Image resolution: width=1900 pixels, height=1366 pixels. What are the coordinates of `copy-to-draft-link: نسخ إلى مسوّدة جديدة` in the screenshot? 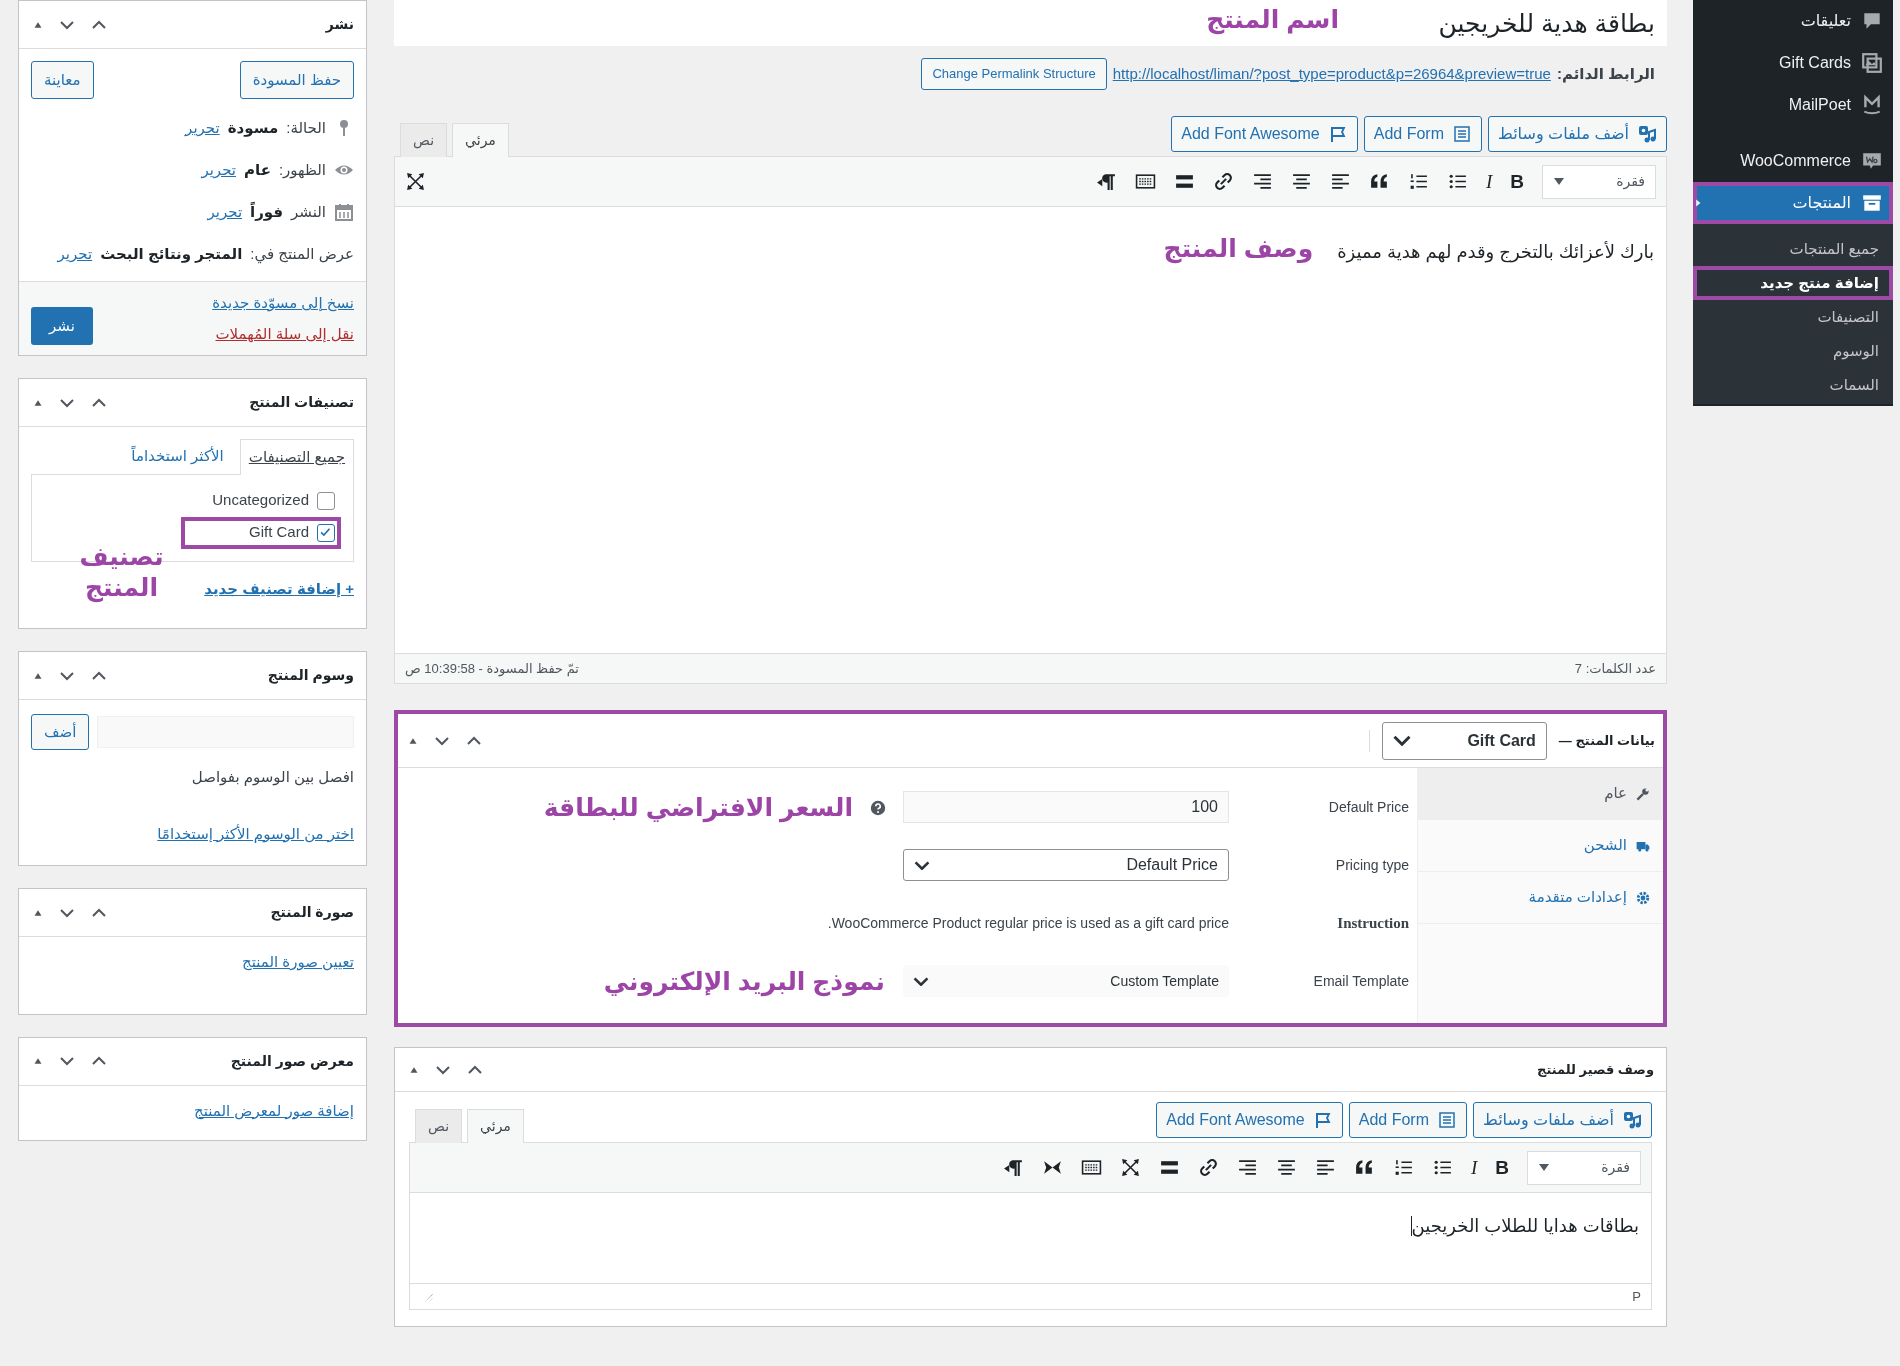 It's located at (283, 303).